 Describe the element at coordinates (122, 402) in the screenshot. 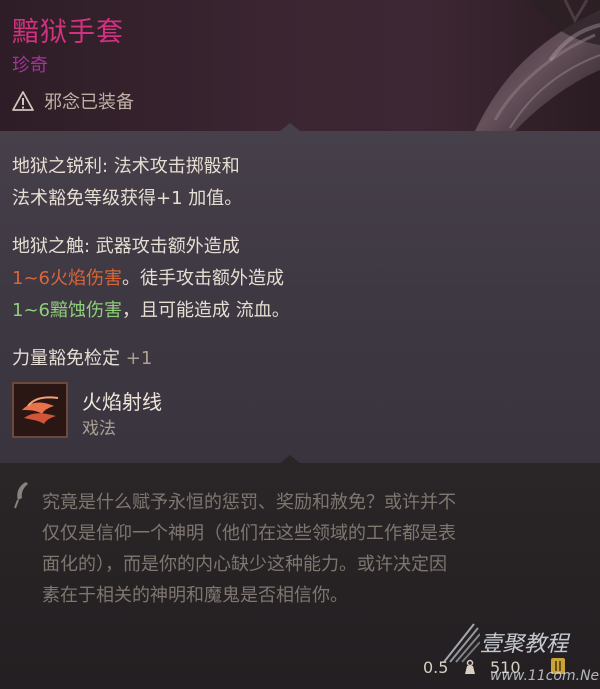

I see `spell-name: 火焰射线` at that location.